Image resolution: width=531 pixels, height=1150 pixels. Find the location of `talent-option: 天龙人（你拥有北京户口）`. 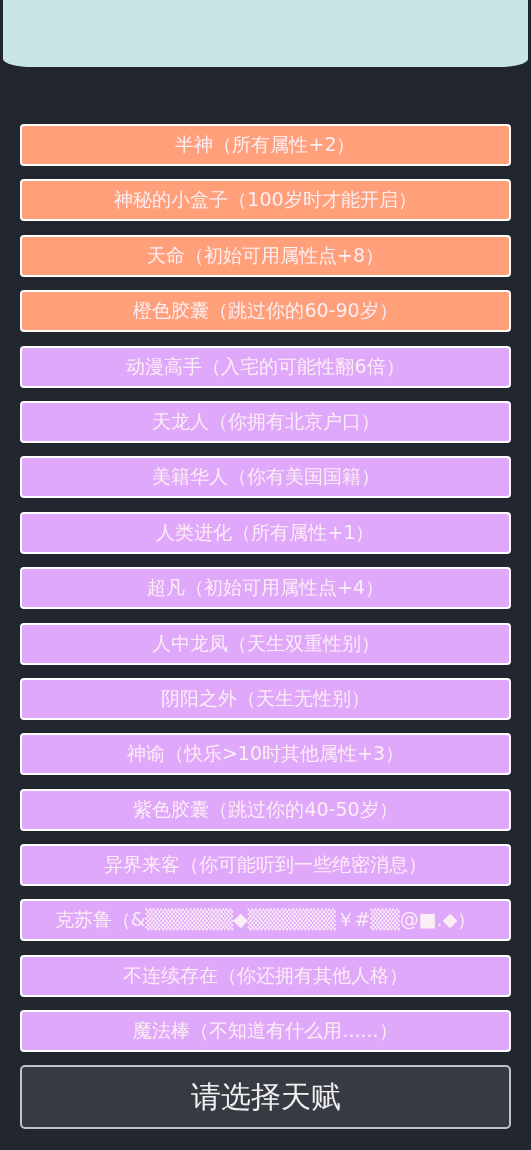

talent-option: 天龙人（你拥有北京户口） is located at coordinates (265, 421).